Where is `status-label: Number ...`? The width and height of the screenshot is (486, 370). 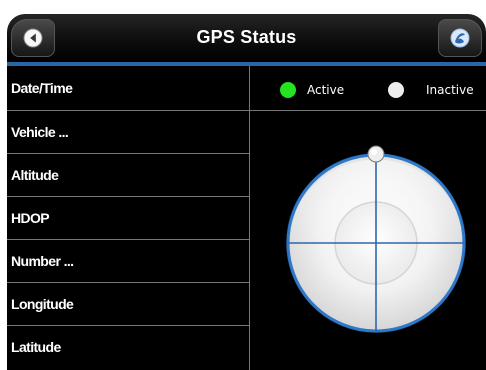 status-label: Number ... is located at coordinates (42, 261).